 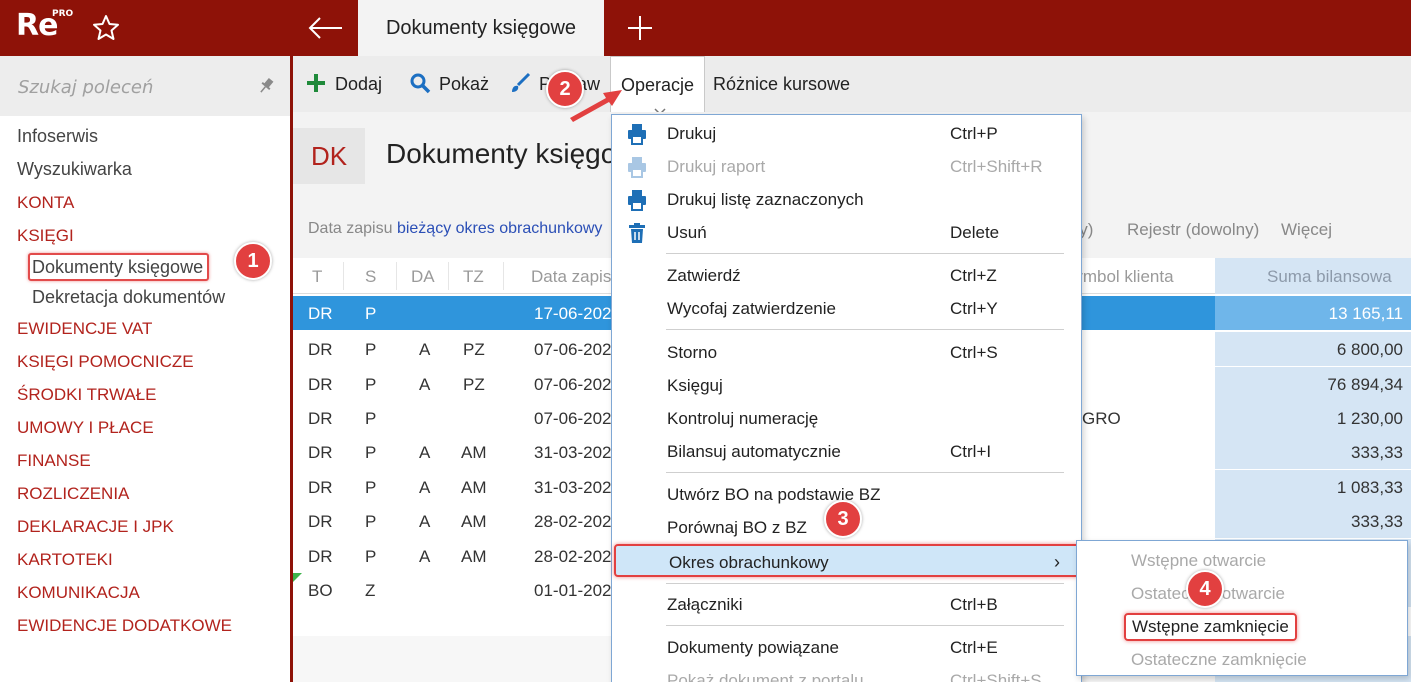 What do you see at coordinates (846, 133) in the screenshot?
I see `menu-item-print: Drukuj Ctrl+P` at bounding box center [846, 133].